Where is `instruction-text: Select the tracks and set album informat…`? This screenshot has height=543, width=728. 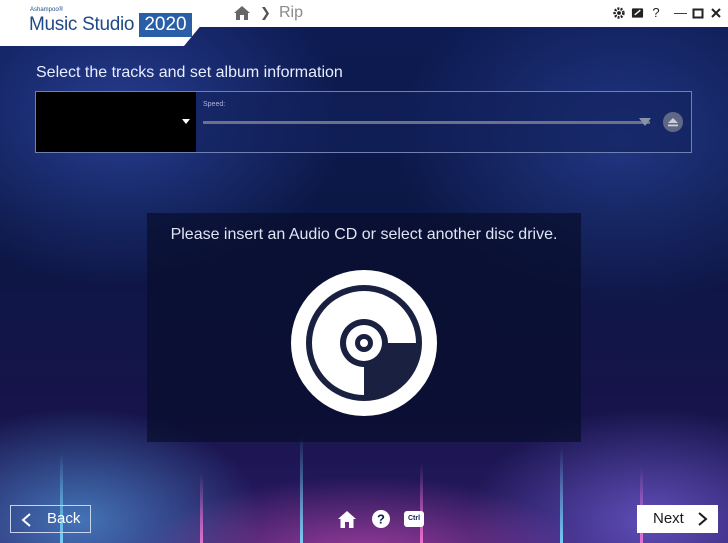 instruction-text: Select the tracks and set album informat… is located at coordinates (189, 72).